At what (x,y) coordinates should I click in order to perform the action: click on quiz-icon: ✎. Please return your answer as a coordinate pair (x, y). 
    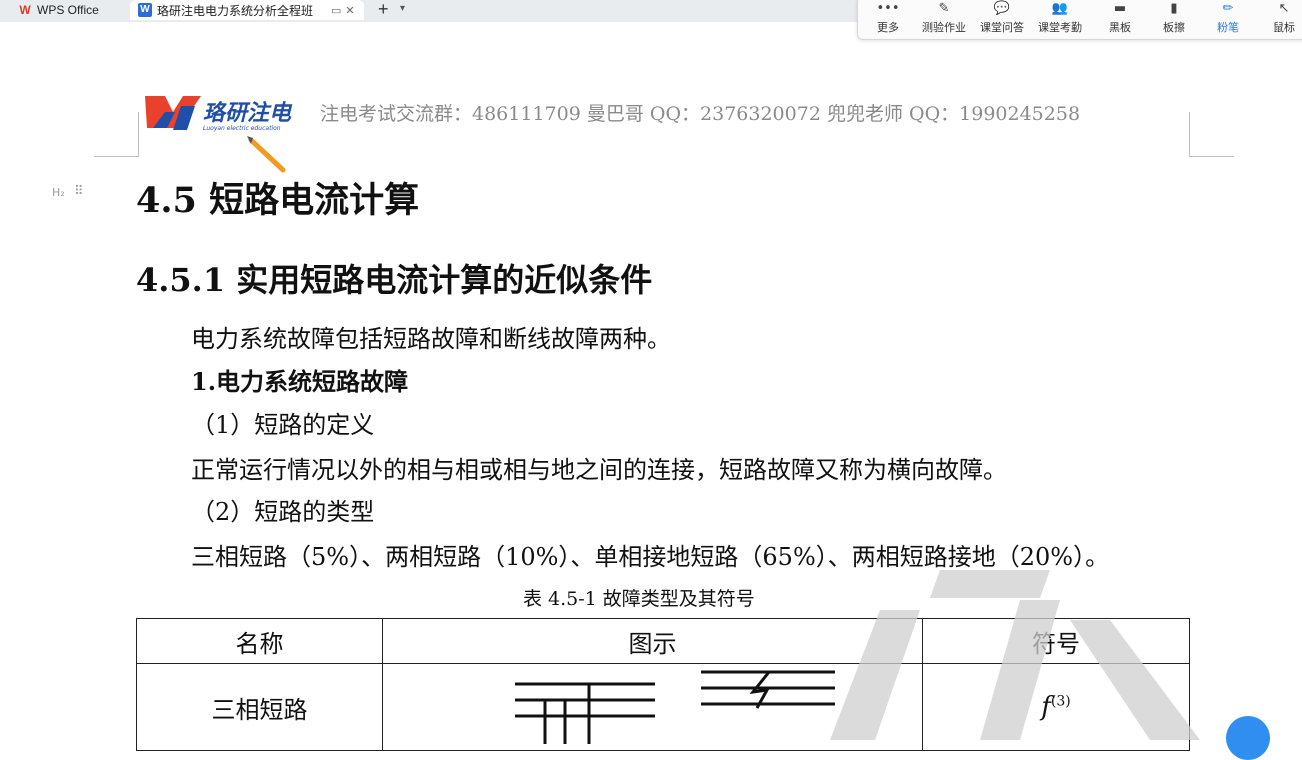
    Looking at the image, I should click on (944, 8).